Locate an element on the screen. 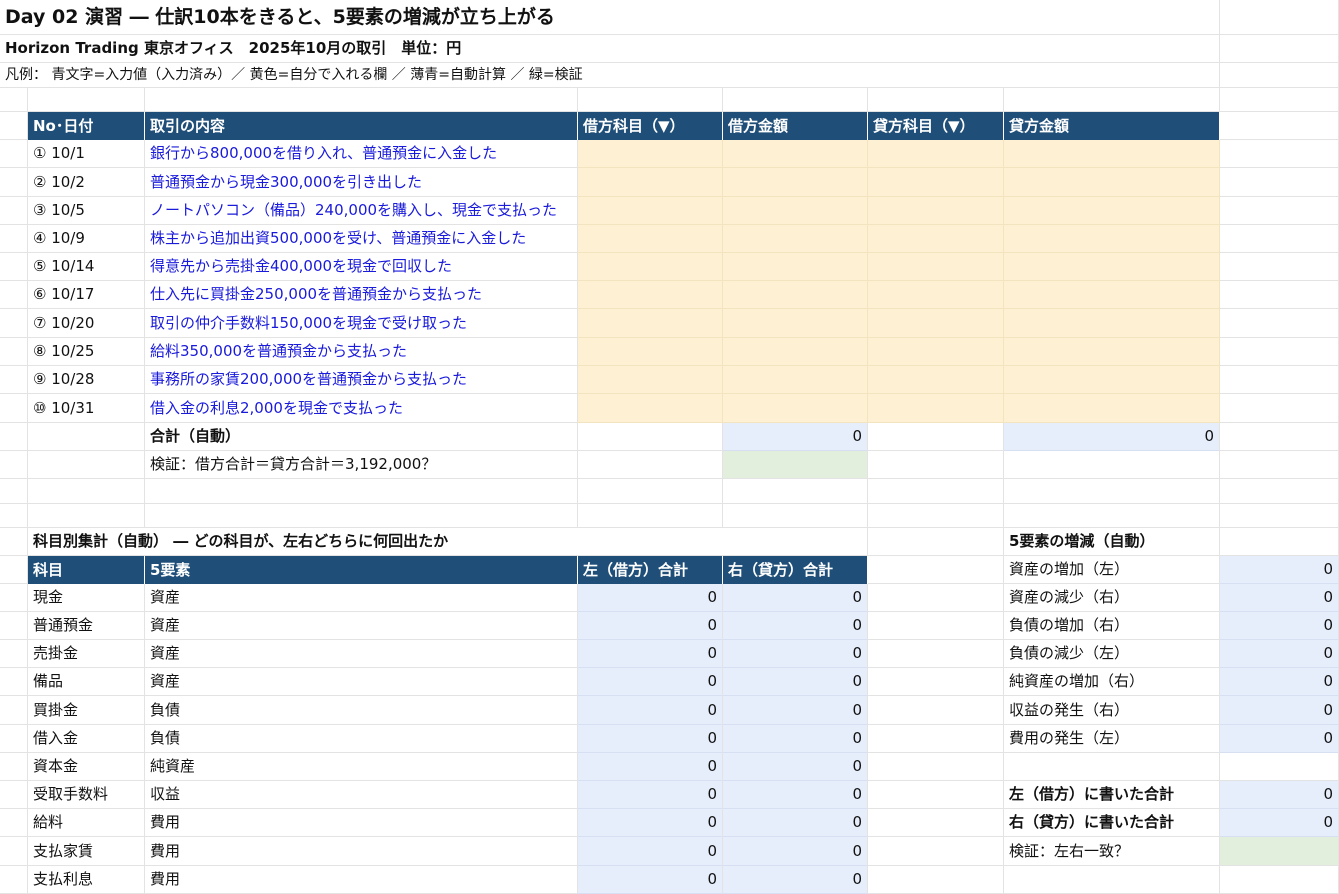 Image resolution: width=1339 pixels, height=894 pixels. summary-element: 資産 is located at coordinates (361, 598).